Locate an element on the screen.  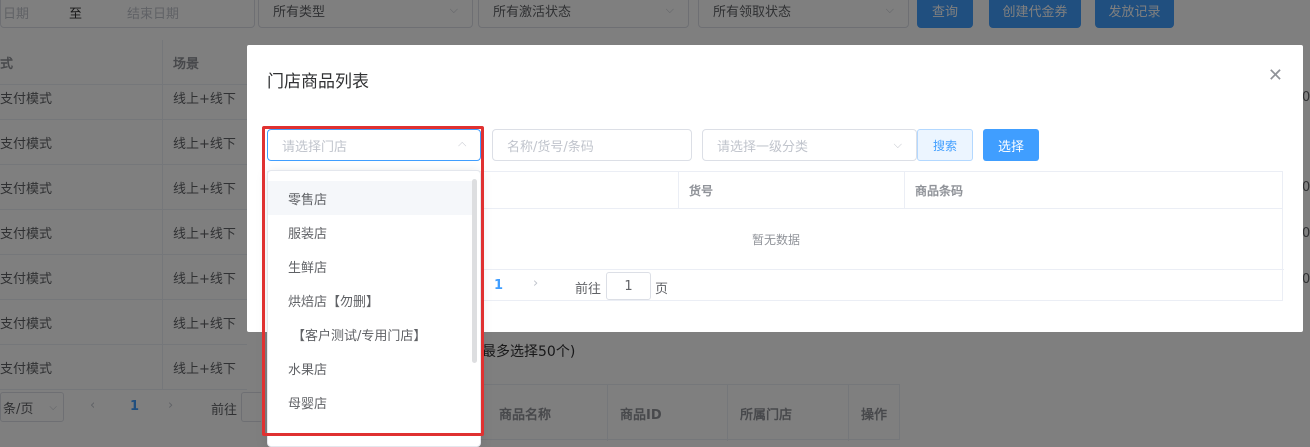
chevron-up-icon: ⌵ is located at coordinates (461, 145).